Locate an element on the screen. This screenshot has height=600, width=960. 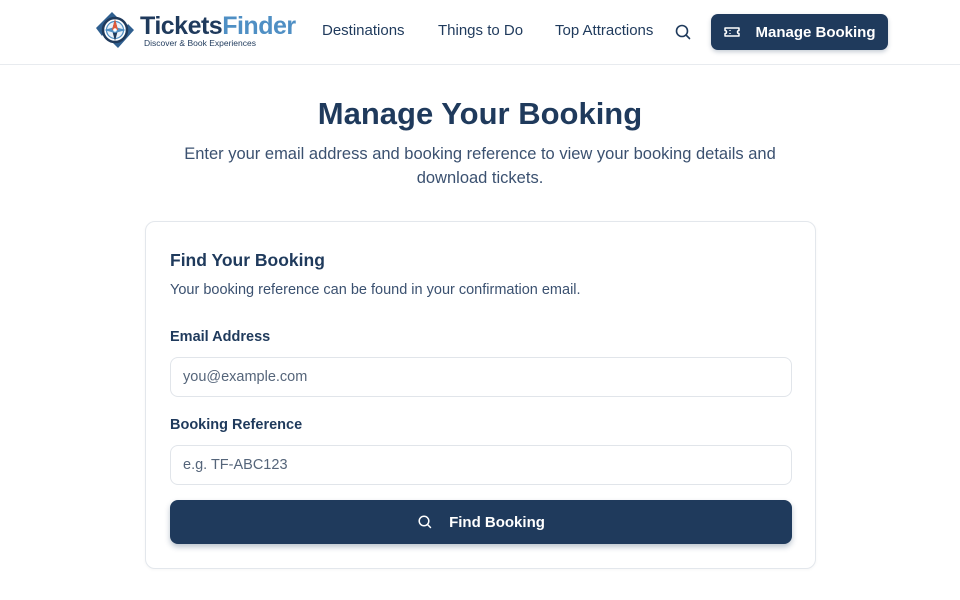
manage-booking-button: Manage Booking is located at coordinates (799, 32).